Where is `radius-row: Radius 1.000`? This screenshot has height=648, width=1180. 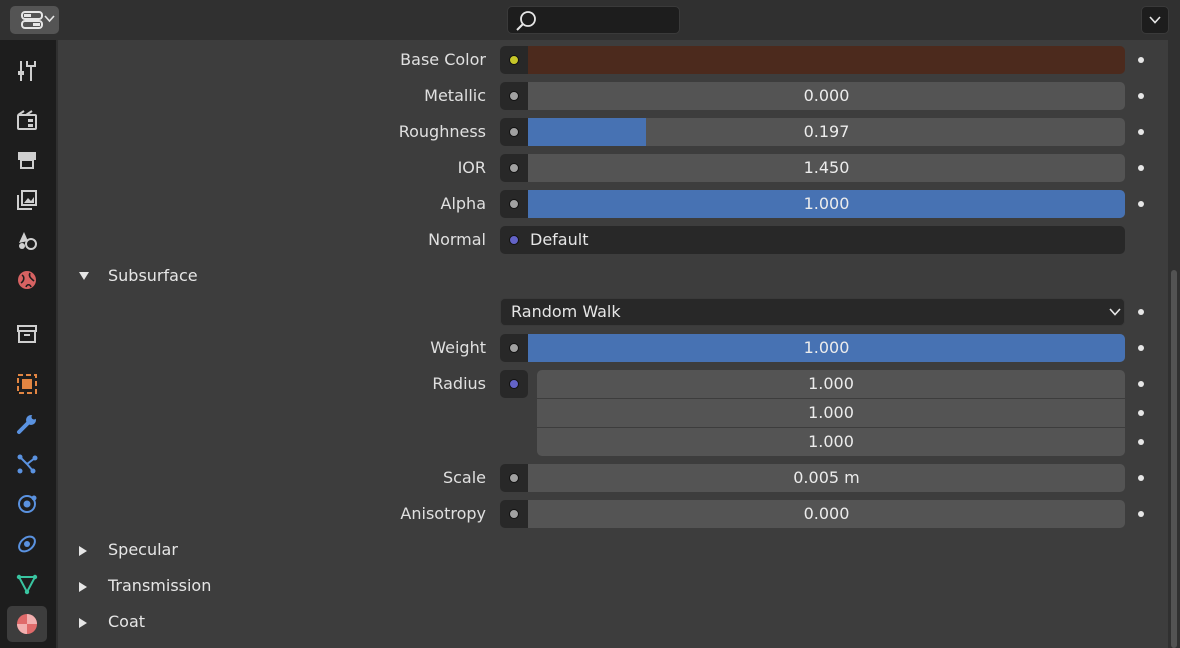 radius-row: Radius 1.000 is located at coordinates (590, 384).